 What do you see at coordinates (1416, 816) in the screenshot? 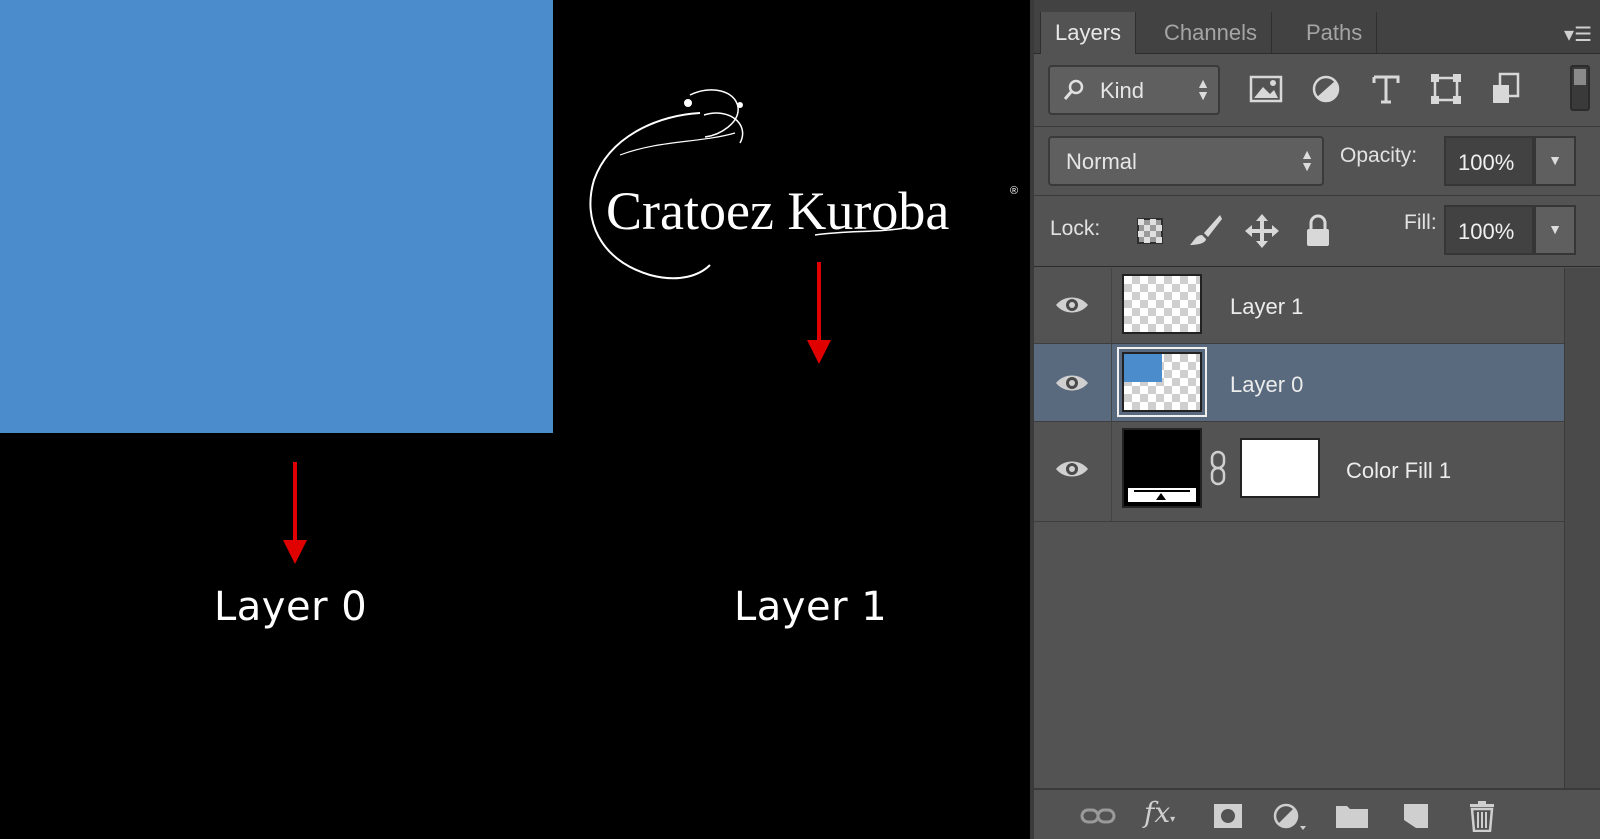
I see `new-layer-icon` at bounding box center [1416, 816].